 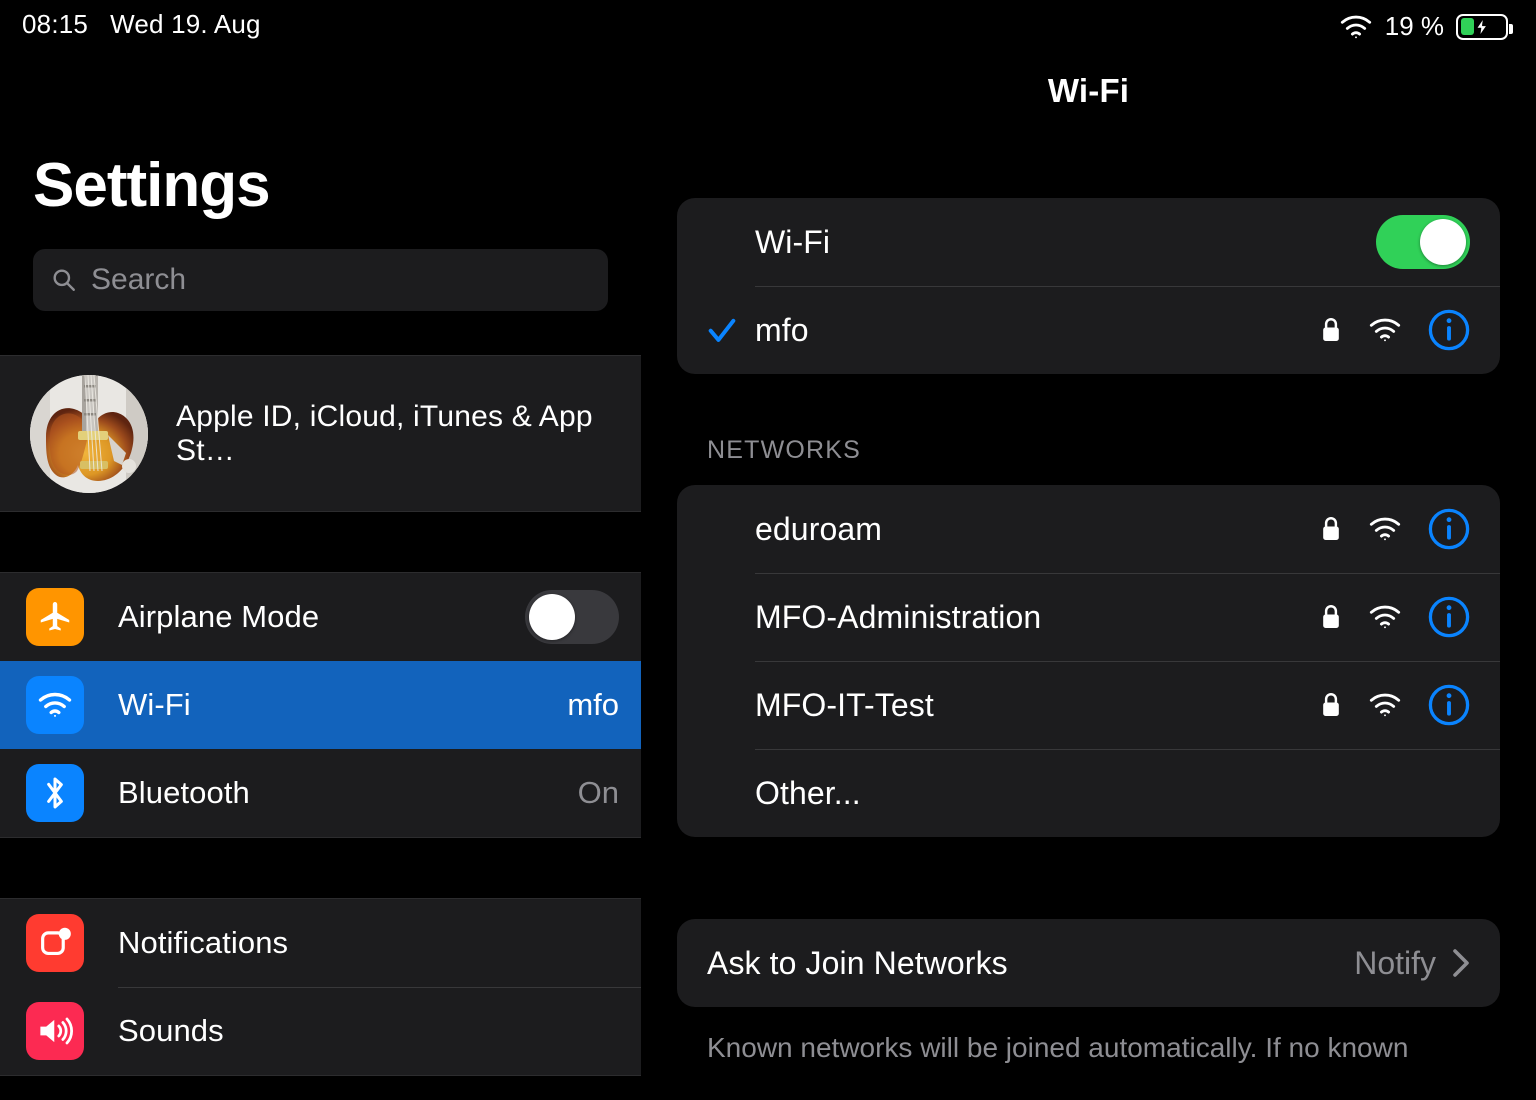 I want to click on network-ssid: MFO-Administration, so click(x=898, y=616).